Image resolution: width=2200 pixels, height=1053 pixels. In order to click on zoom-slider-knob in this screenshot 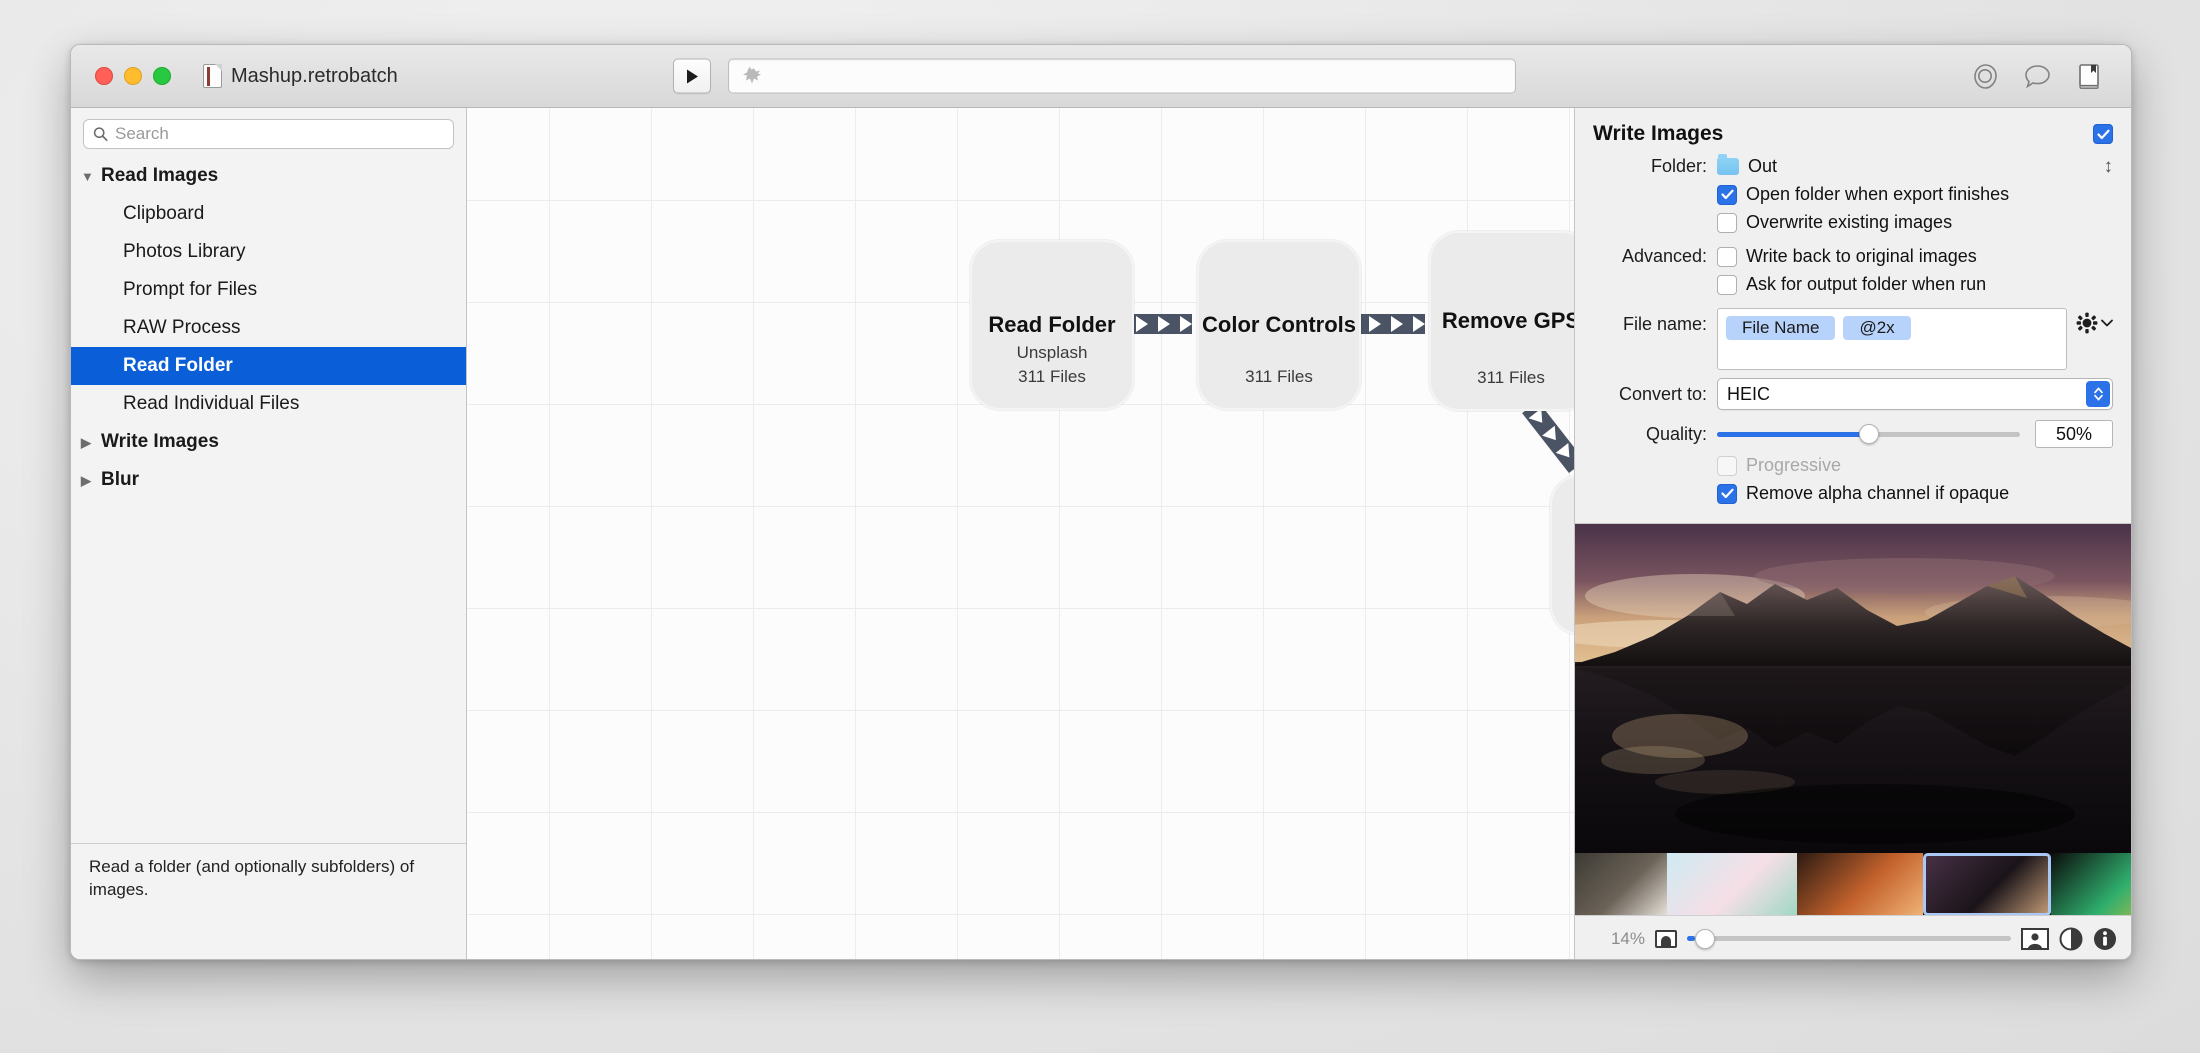, I will do `click(1705, 938)`.